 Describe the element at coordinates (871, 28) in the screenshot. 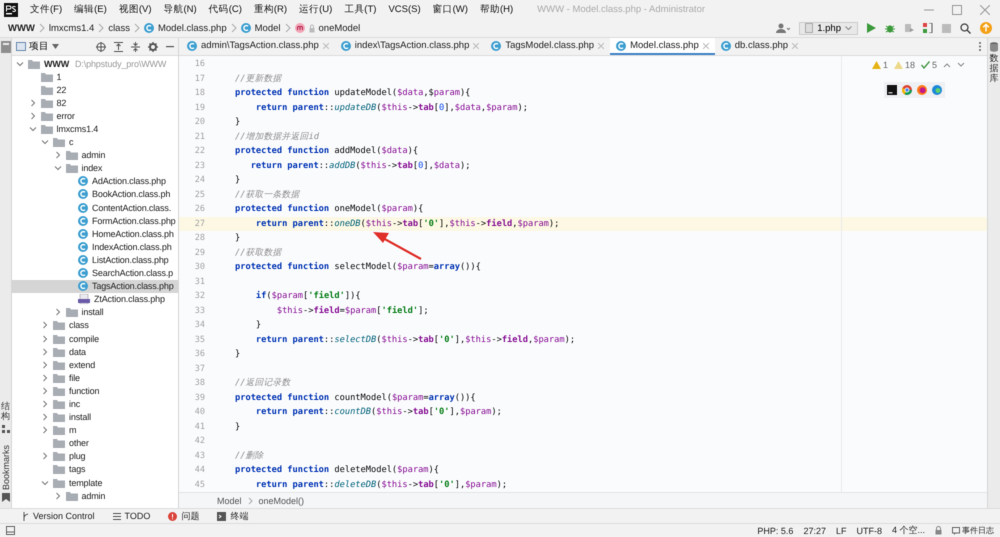

I see `run-icon` at that location.